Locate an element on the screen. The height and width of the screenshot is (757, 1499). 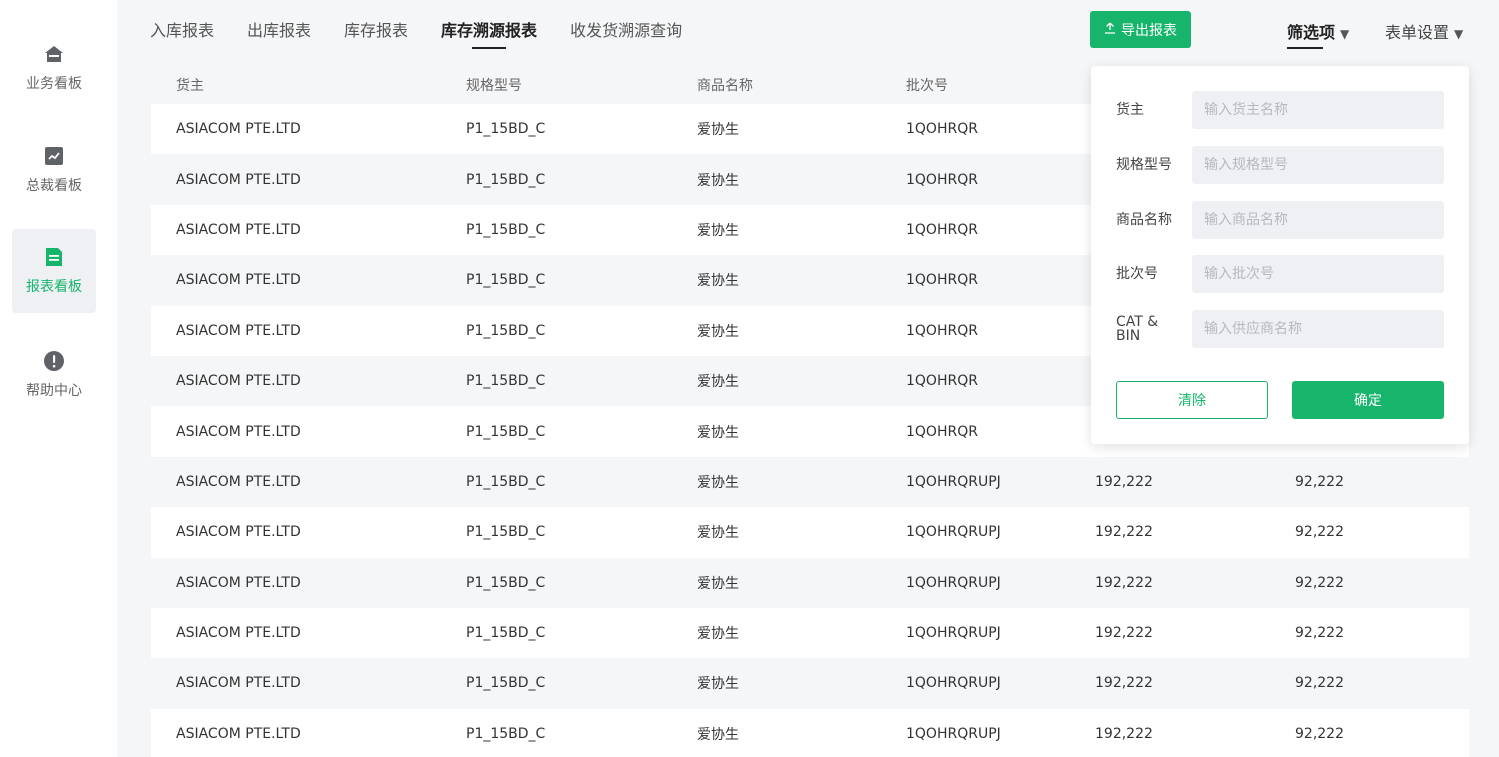
filter-label: 批次号 is located at coordinates (1137, 274).